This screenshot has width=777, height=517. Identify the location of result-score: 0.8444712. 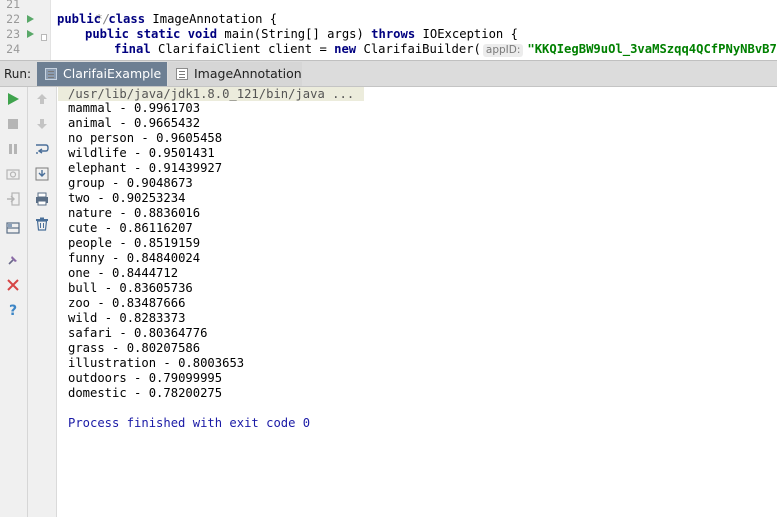
(145, 273).